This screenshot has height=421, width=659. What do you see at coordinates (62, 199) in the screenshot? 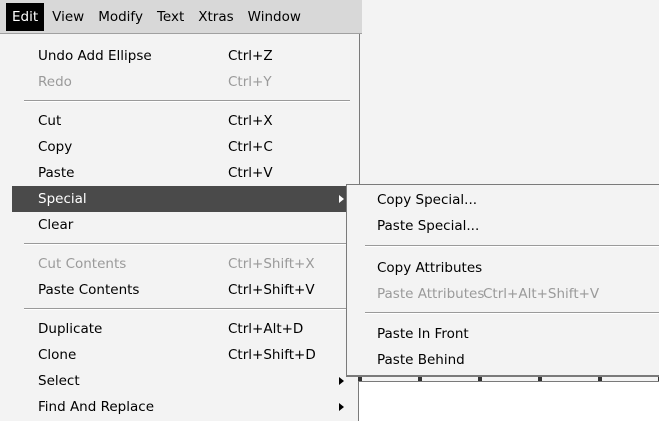
I see `menu-item-label: Special` at bounding box center [62, 199].